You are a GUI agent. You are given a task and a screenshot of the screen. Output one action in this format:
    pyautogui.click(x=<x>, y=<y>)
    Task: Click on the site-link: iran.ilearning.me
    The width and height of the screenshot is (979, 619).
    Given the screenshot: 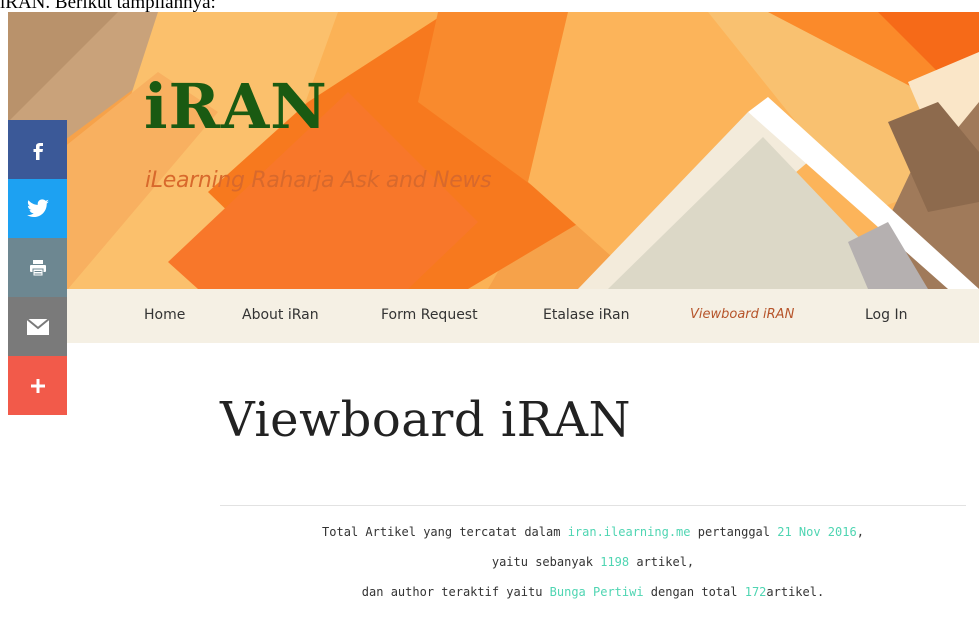 What is the action you would take?
    pyautogui.click(x=629, y=532)
    